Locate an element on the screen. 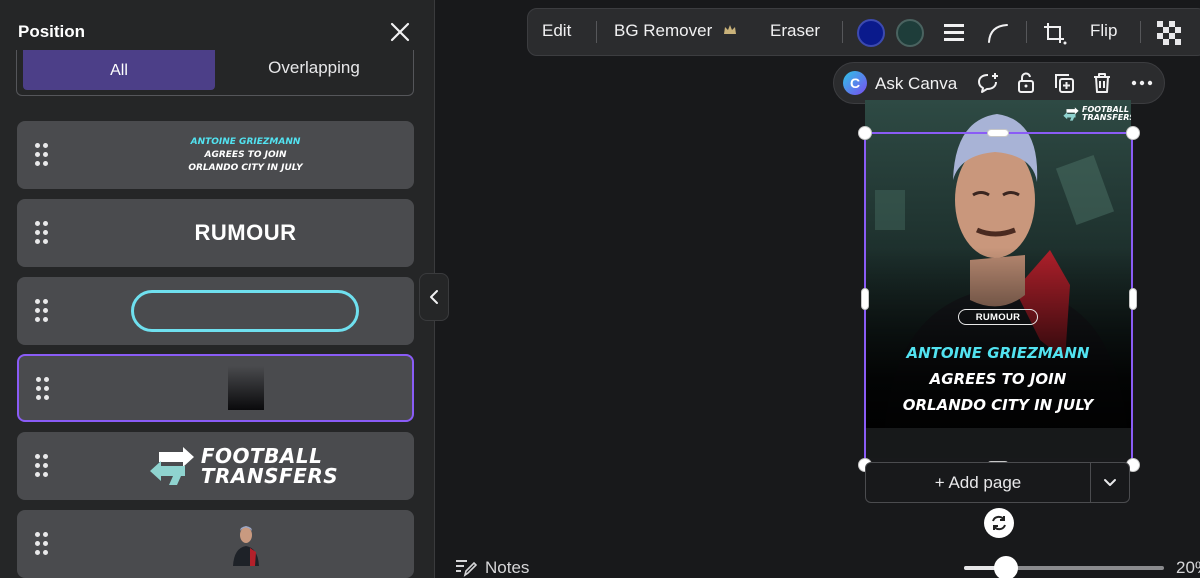  image-toolbar: Edit BG Remover Eraser Flip is located at coordinates (863, 32).